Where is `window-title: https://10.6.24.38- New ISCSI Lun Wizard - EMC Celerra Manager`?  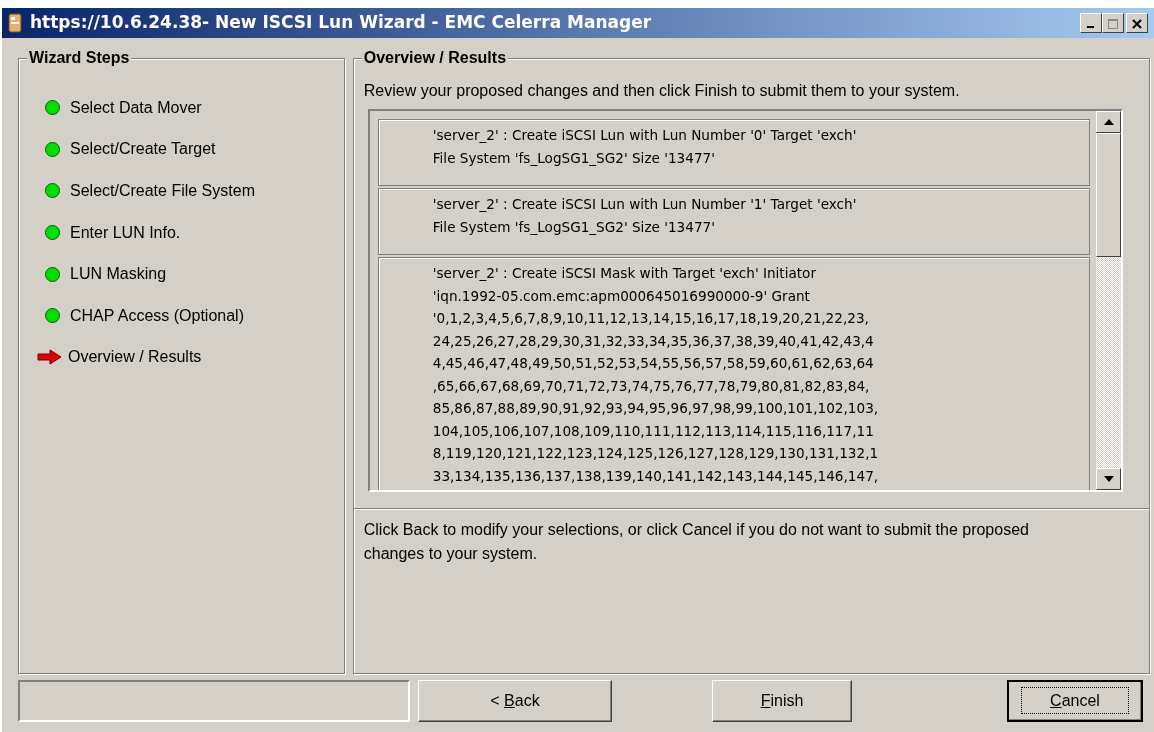
window-title: https://10.6.24.38- New ISCSI Lun Wizard - EMC Celerra Manager is located at coordinates (341, 23).